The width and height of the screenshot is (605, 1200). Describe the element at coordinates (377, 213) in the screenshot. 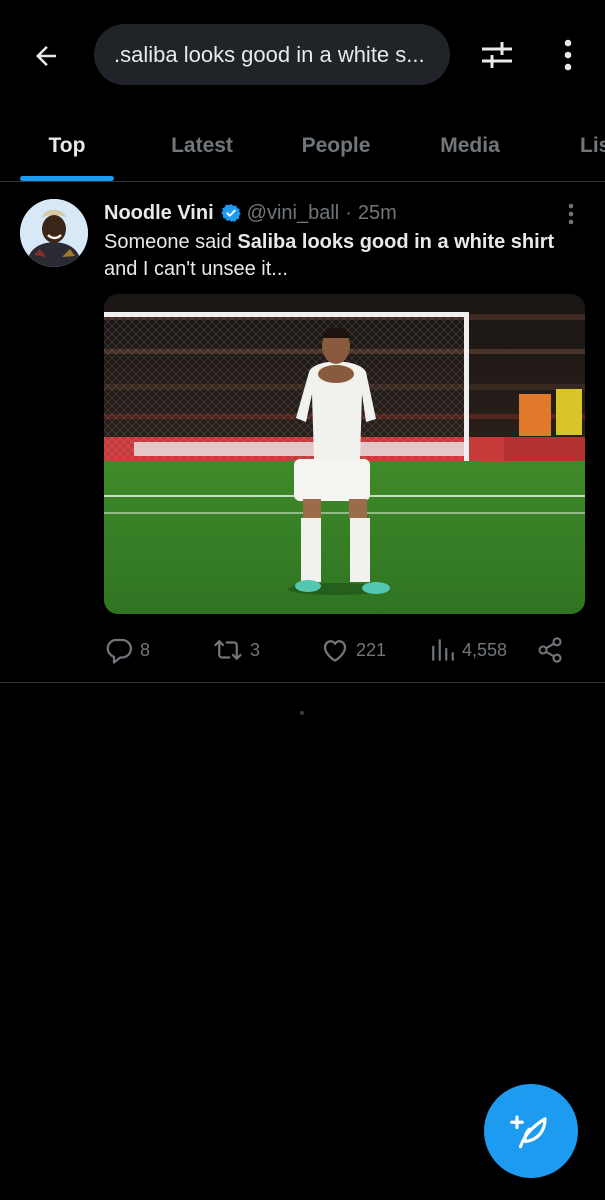

I see `tweet-timestamp: 25m` at that location.